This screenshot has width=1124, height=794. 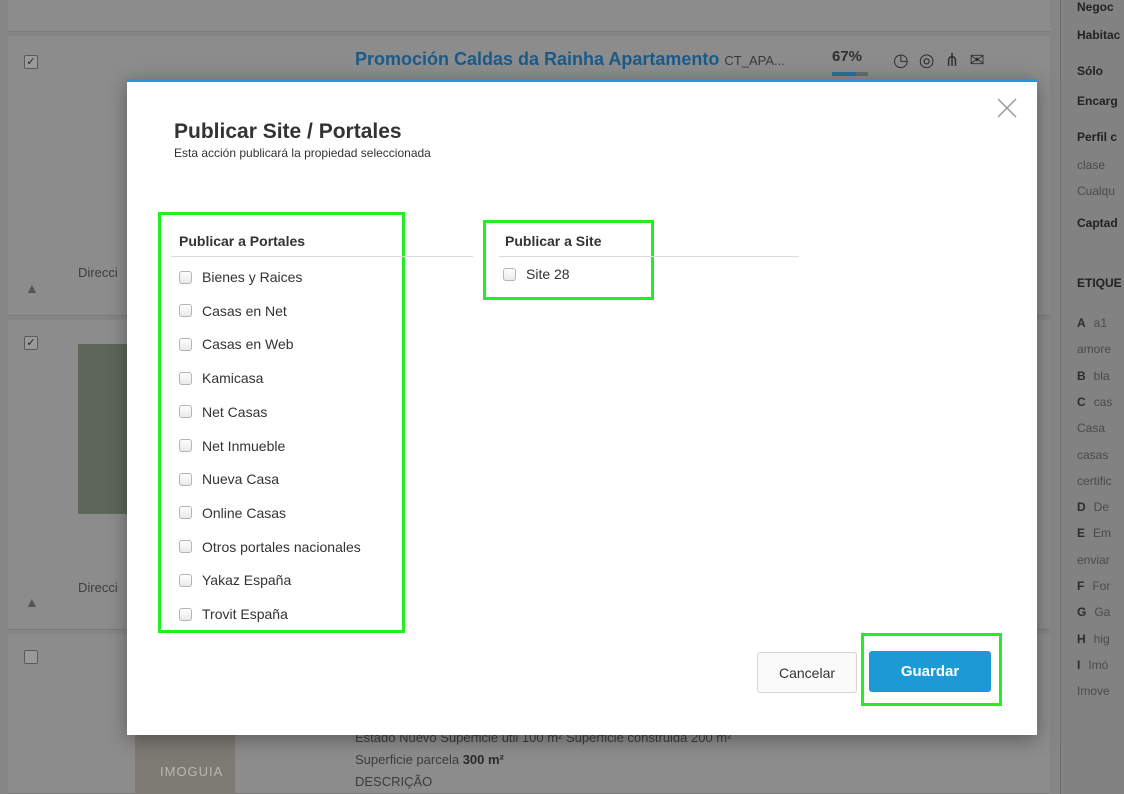 I want to click on checkbox-label: Casas en Net, so click(x=244, y=311).